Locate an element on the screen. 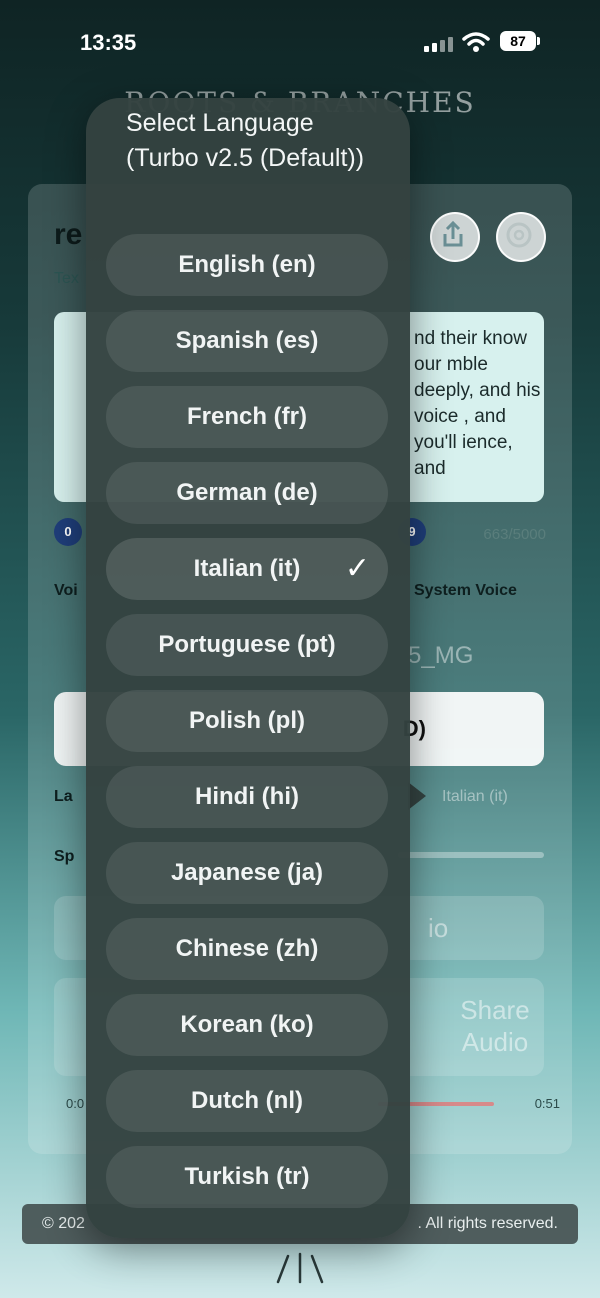 The width and height of the screenshot is (600, 1298). language-option-label: Spanish (es) is located at coordinates (247, 340).